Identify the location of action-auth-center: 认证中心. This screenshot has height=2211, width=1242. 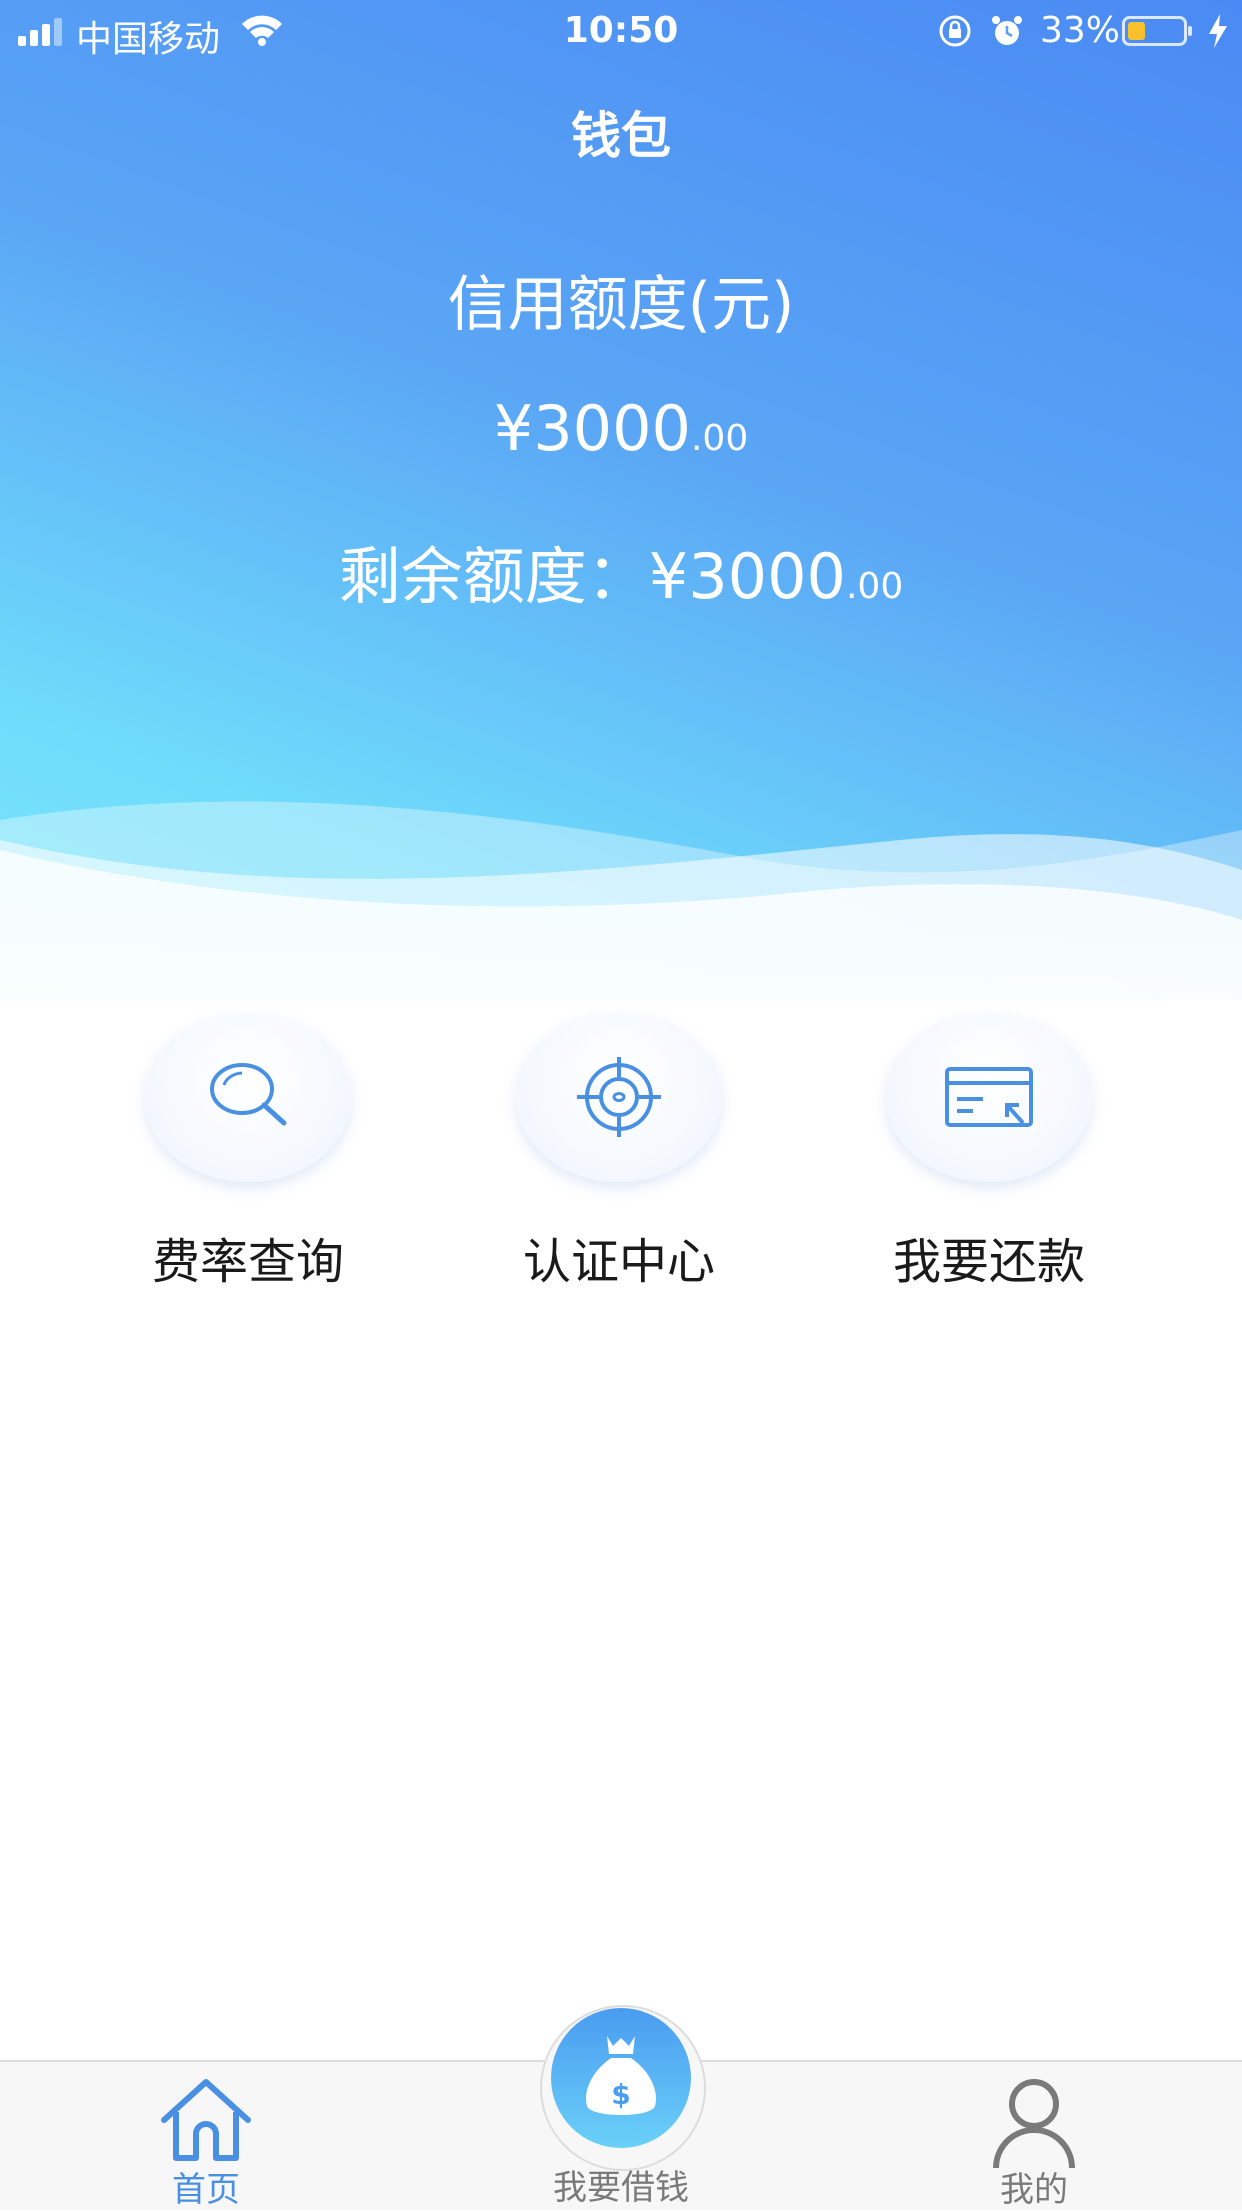
(616, 1162).